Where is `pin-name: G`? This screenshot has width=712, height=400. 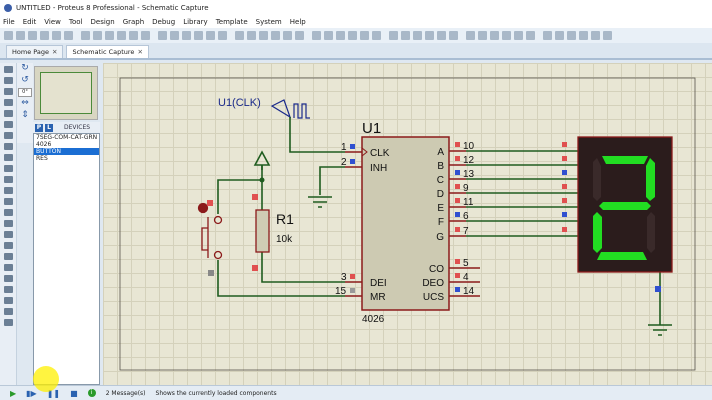 pin-name: G is located at coordinates (440, 237).